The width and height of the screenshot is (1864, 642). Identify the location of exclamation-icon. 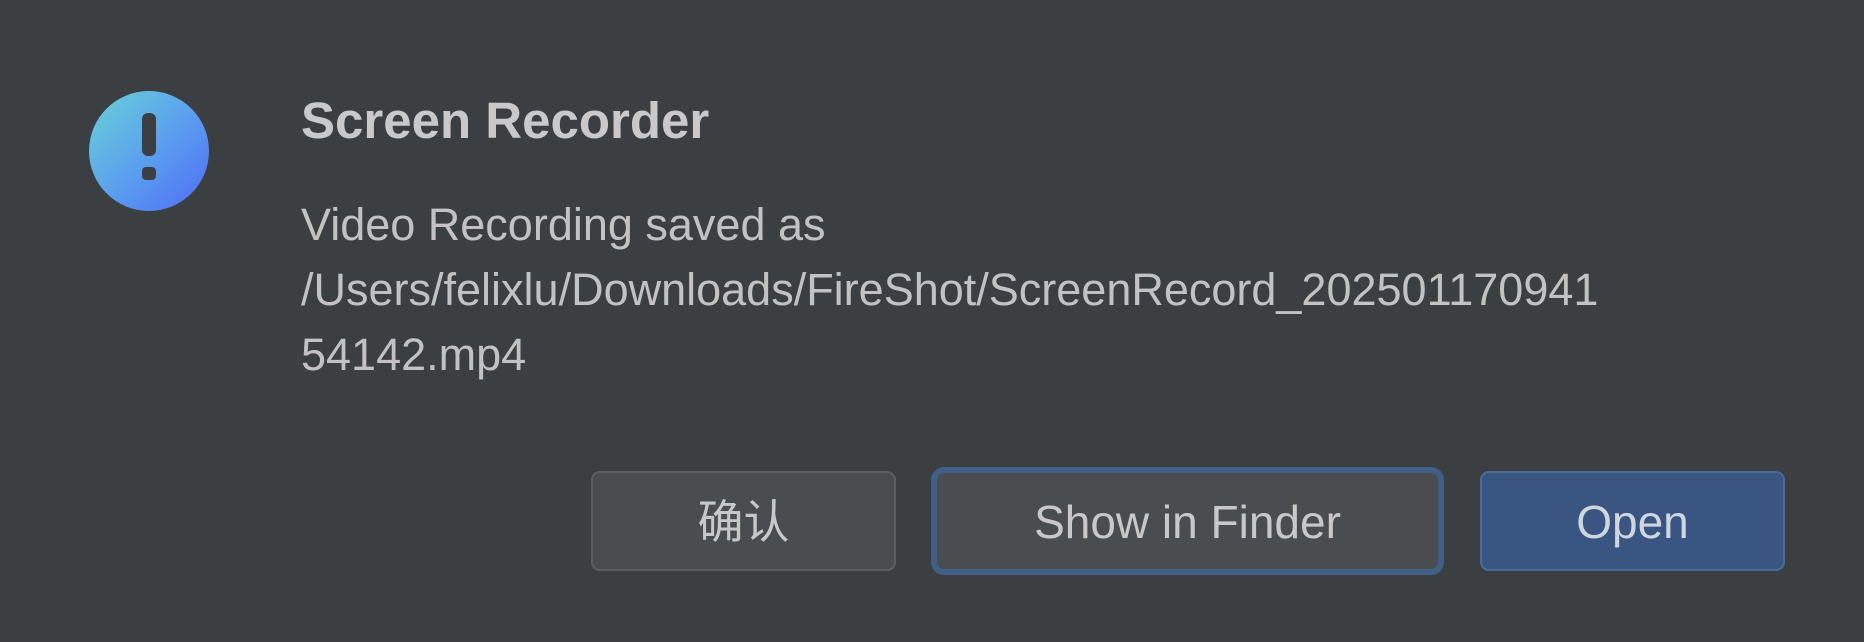
(149, 151).